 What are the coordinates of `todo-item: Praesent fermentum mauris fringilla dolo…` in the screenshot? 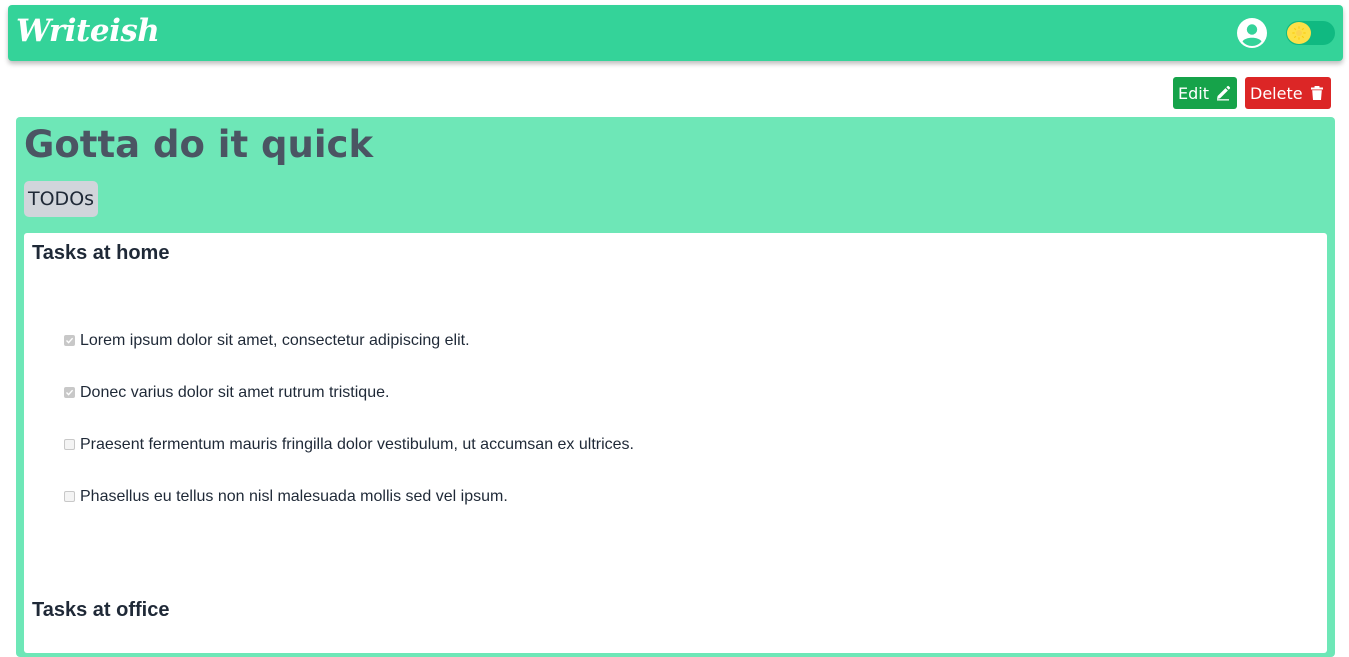 It's located at (349, 445).